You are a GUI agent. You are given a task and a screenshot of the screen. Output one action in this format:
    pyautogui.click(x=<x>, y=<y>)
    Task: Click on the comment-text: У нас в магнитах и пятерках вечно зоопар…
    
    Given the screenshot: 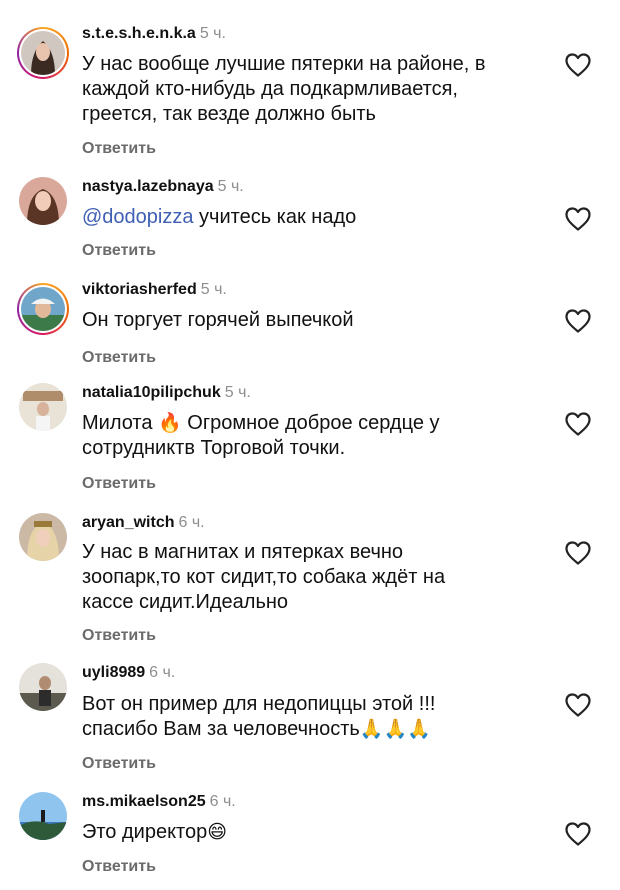 What is the action you would take?
    pyautogui.click(x=264, y=577)
    